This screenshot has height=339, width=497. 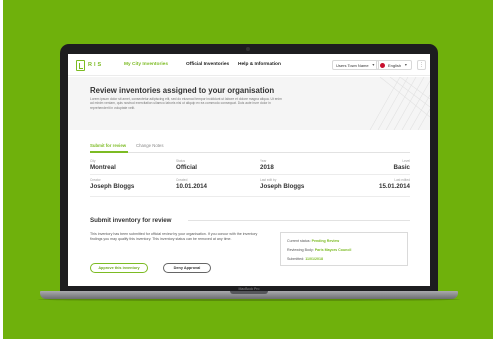 I want to click on current-status: Current status: Pending Review, so click(x=344, y=241).